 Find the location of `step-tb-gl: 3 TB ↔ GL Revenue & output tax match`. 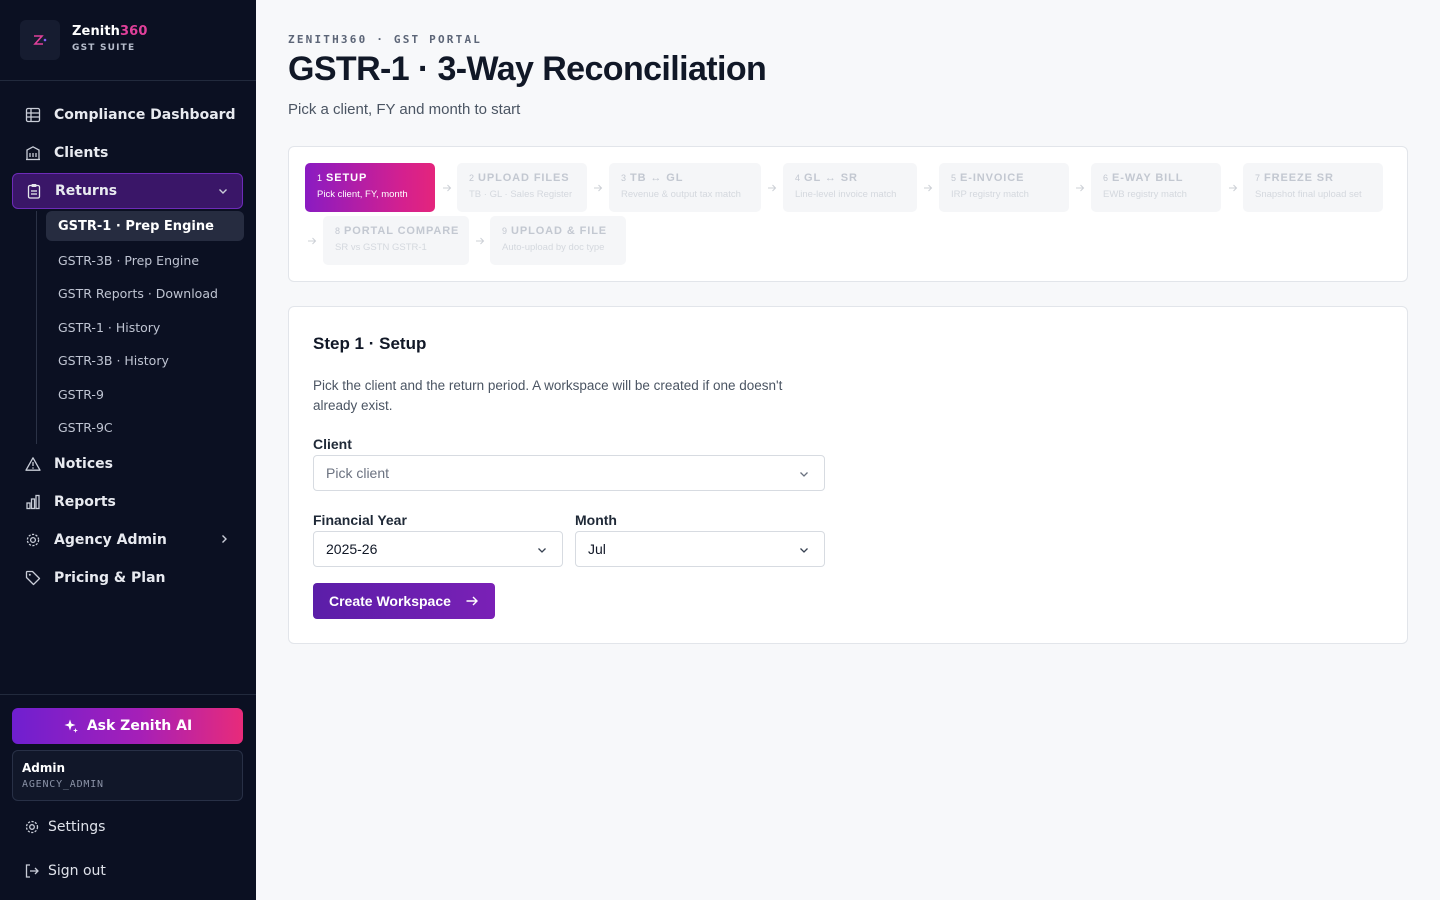

step-tb-gl: 3 TB ↔ GL Revenue & output tax match is located at coordinates (685, 187).